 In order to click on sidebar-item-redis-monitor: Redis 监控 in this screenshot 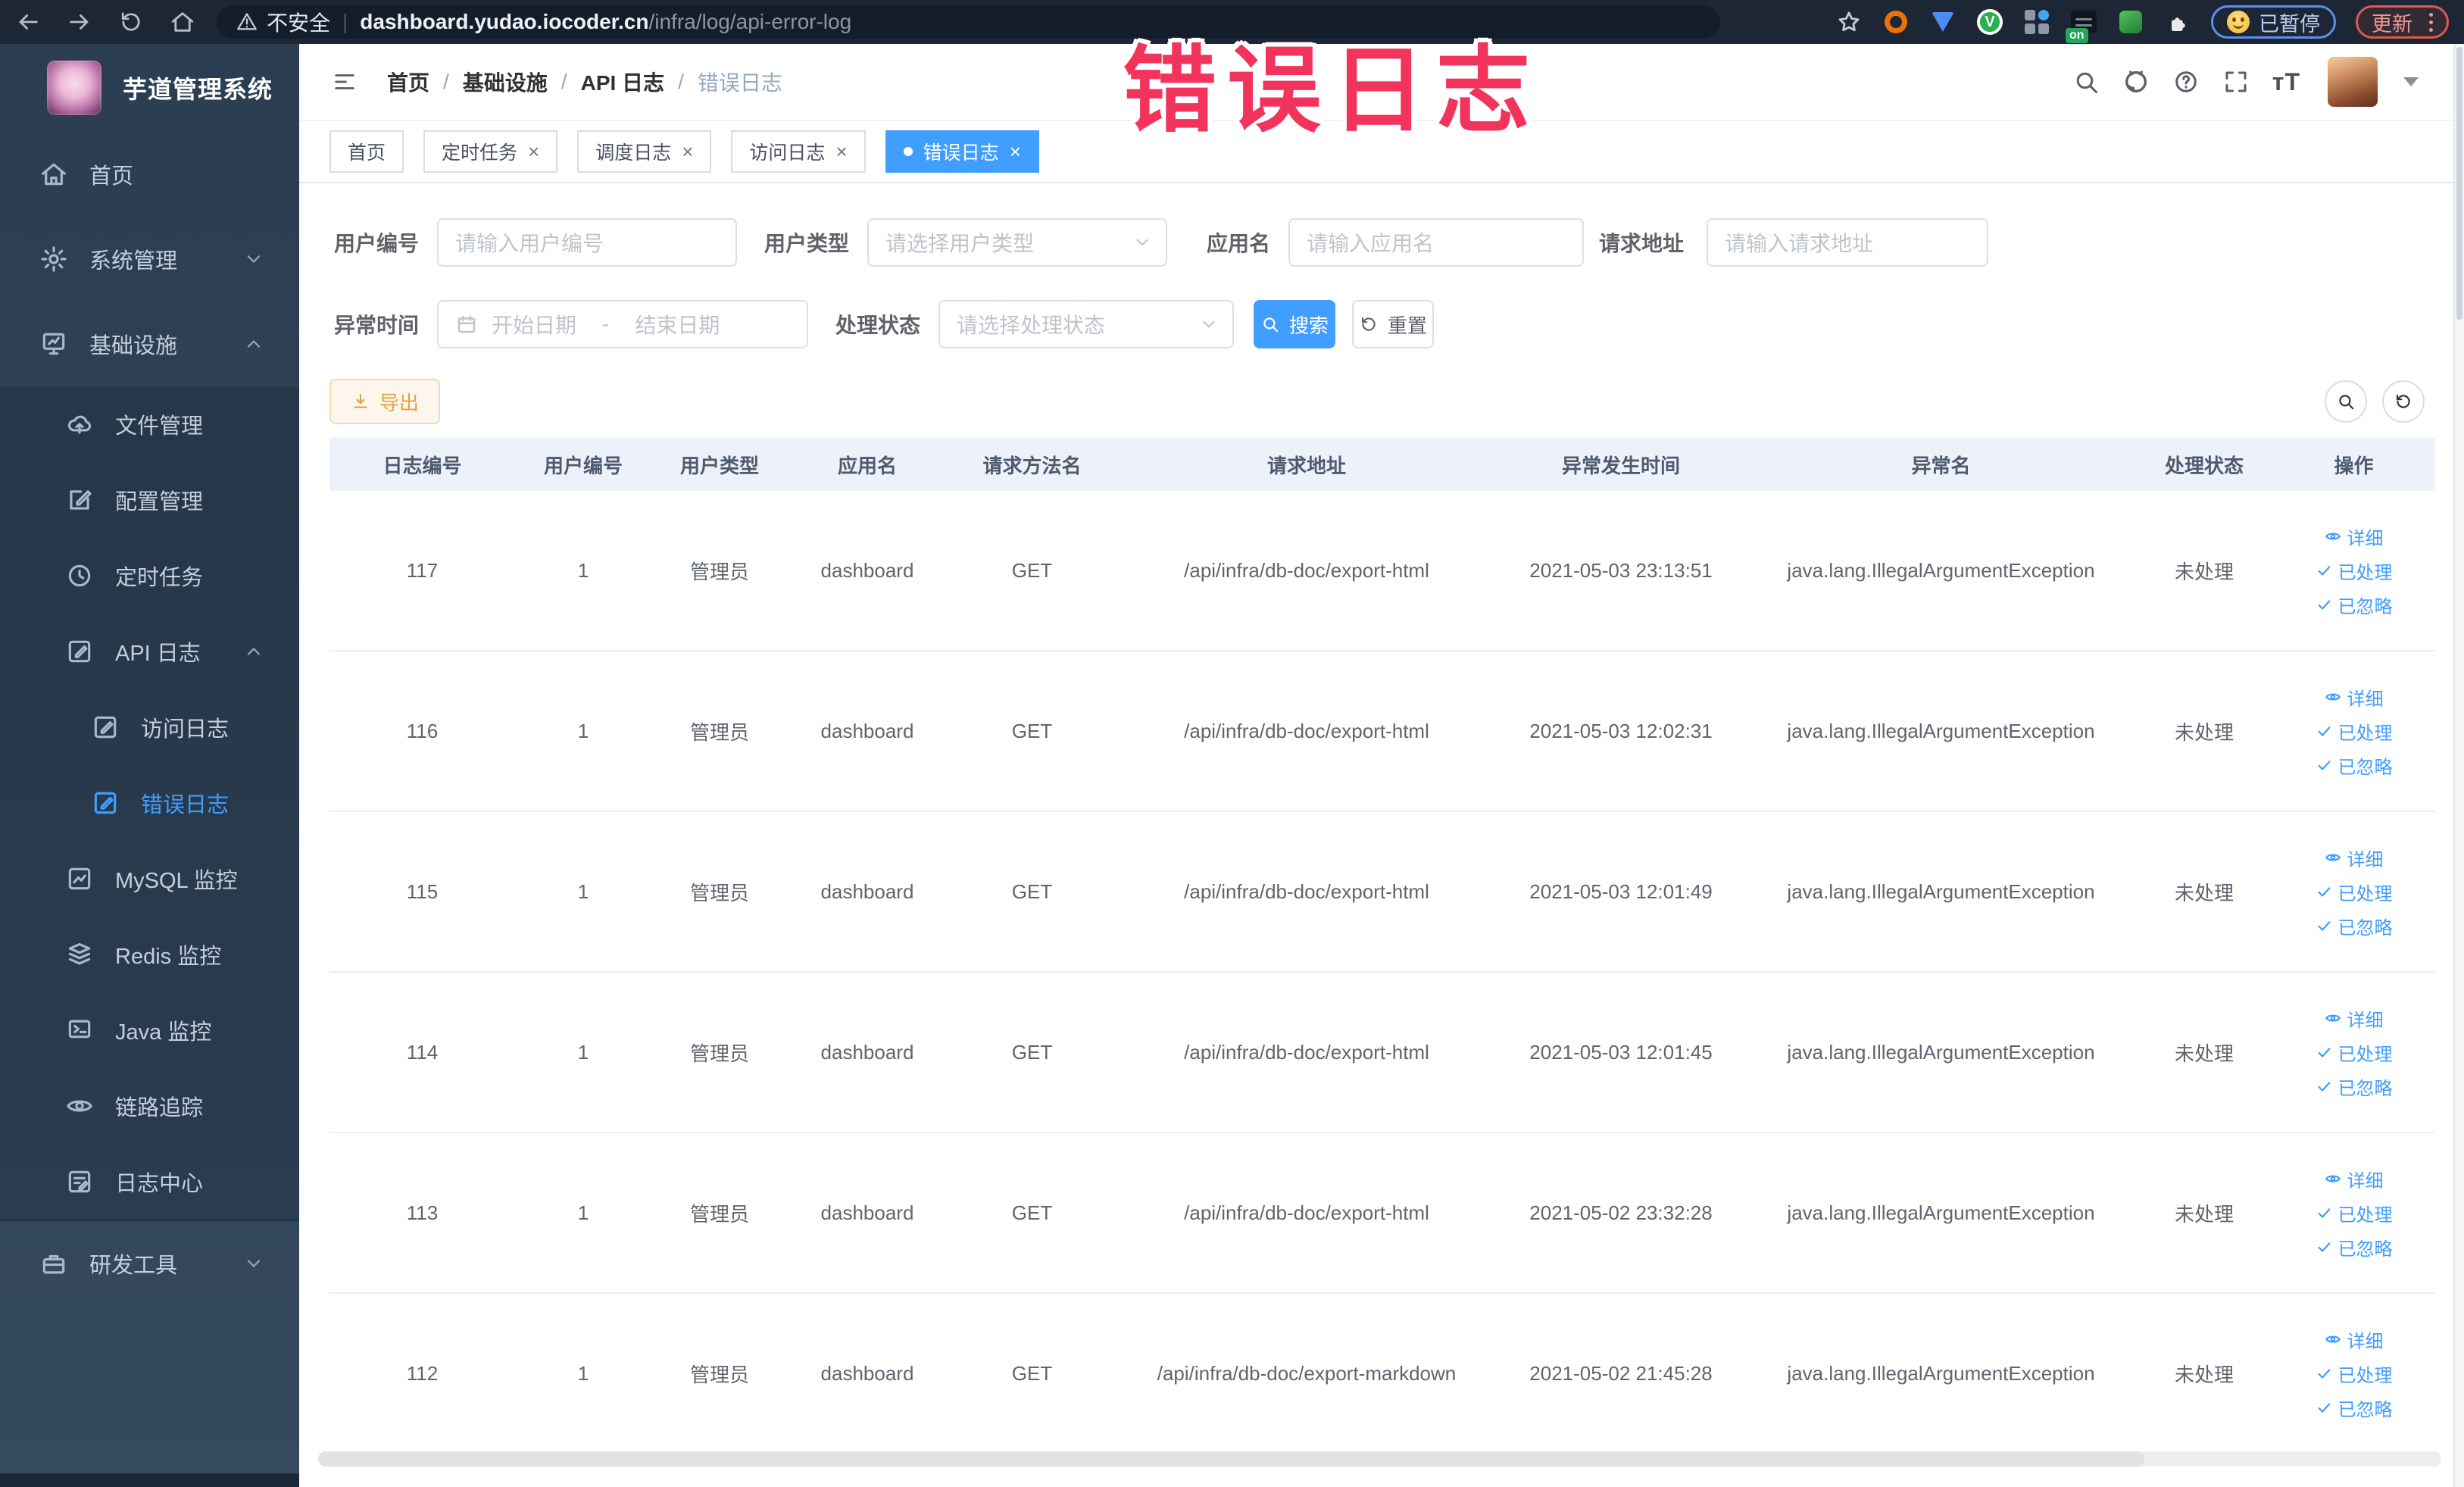, I will do `click(149, 954)`.